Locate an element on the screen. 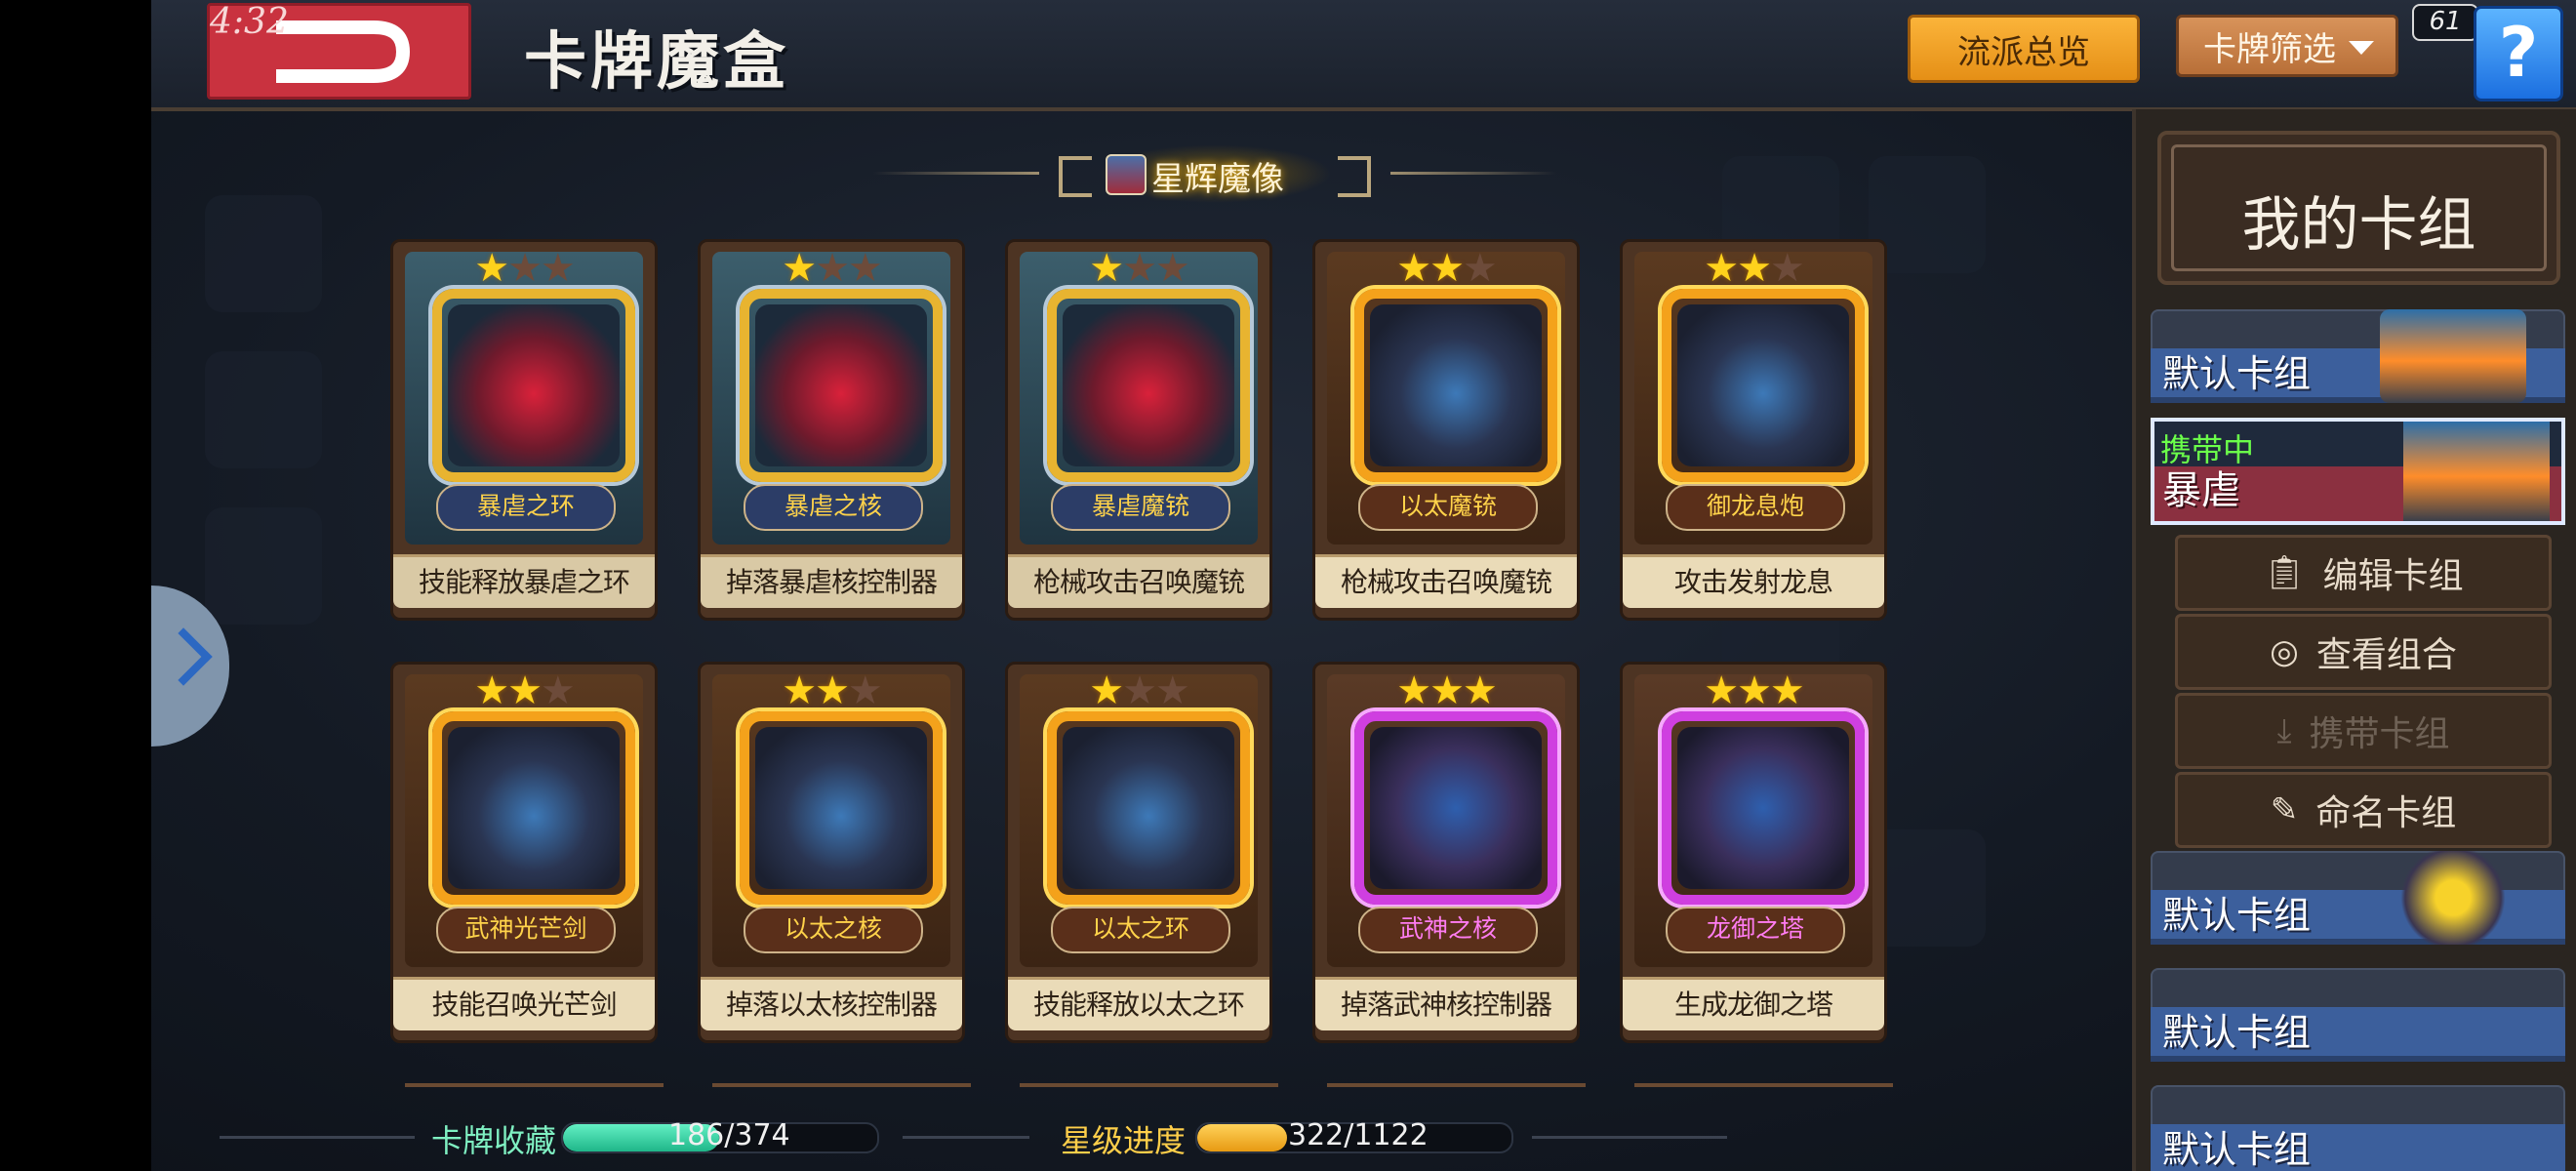 Image resolution: width=2576 pixels, height=1171 pixels. card-frame: ★★★ 以太之环技能释放以太之环 is located at coordinates (1138, 852).